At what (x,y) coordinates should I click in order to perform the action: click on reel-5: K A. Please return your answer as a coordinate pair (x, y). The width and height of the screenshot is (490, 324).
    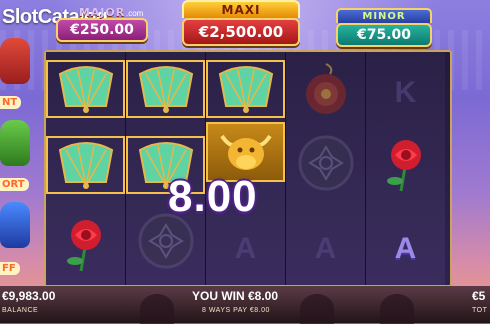
    Looking at the image, I should click on (405, 168).